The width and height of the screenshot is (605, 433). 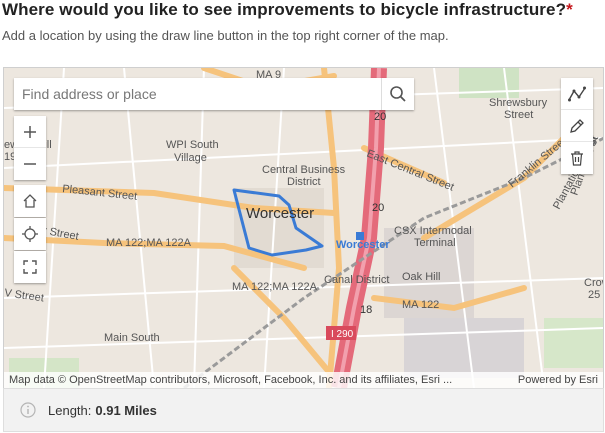 I want to click on draw-line-button, so click(x=577, y=94).